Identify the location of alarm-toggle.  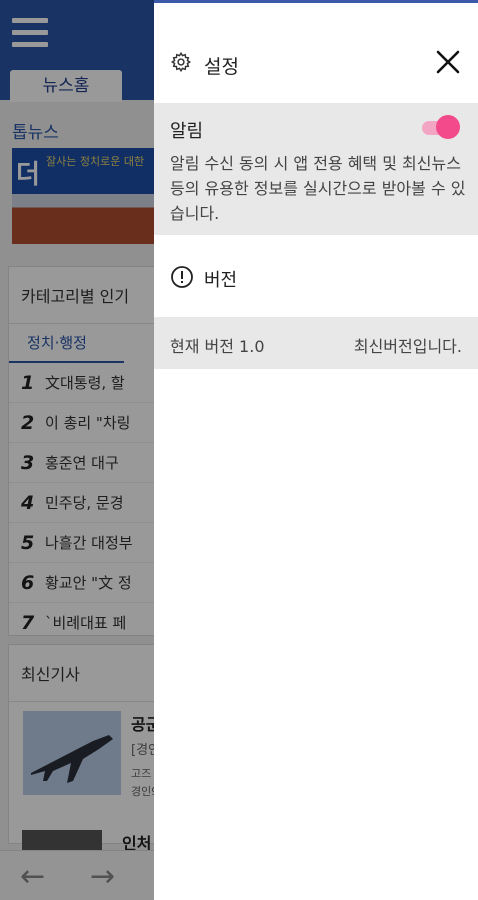
(442, 127).